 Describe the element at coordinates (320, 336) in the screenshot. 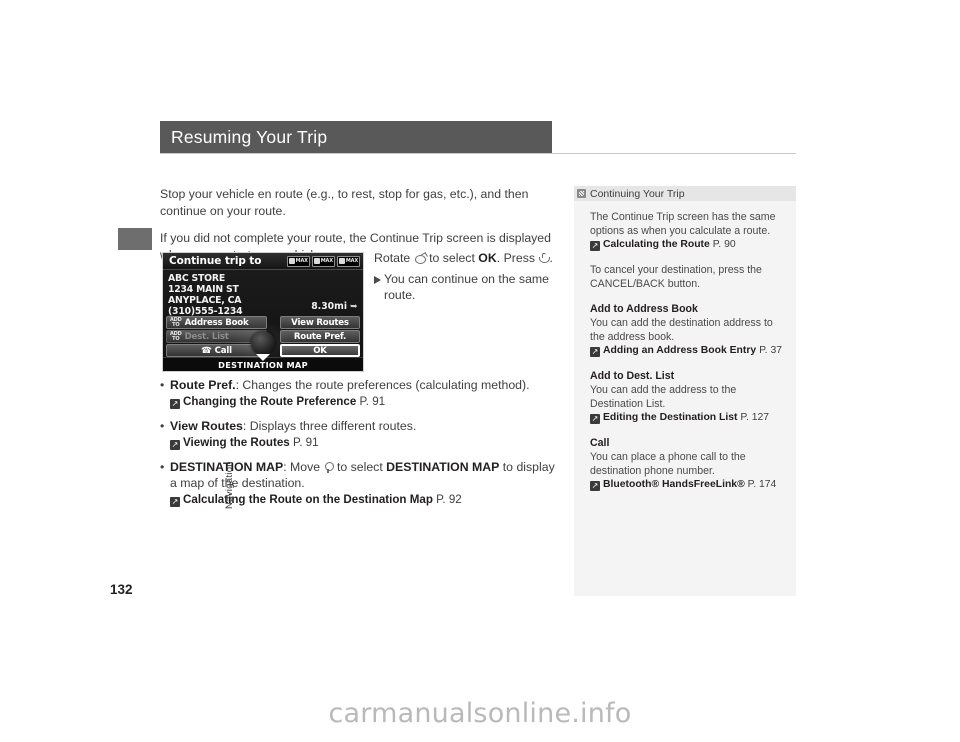

I see `nav-button-route-pref-label: Route Pref.` at that location.